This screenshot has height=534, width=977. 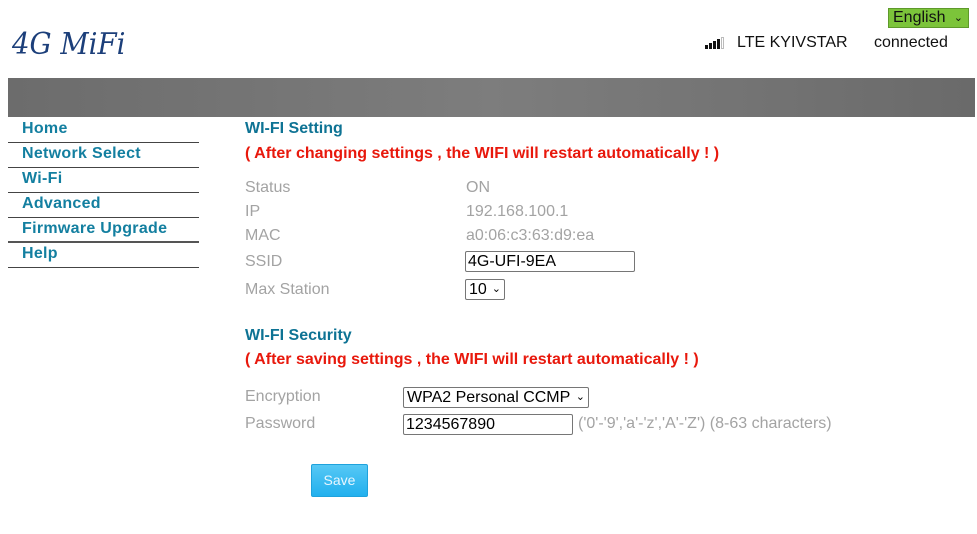 I want to click on sidebar-item-help: Help, so click(x=103, y=255).